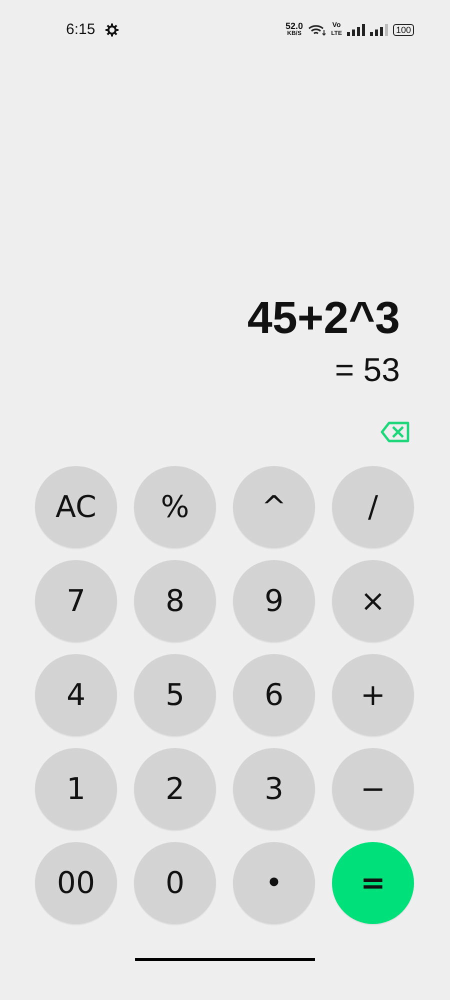 This screenshot has width=450, height=1000. I want to click on key-button: ^, so click(274, 507).